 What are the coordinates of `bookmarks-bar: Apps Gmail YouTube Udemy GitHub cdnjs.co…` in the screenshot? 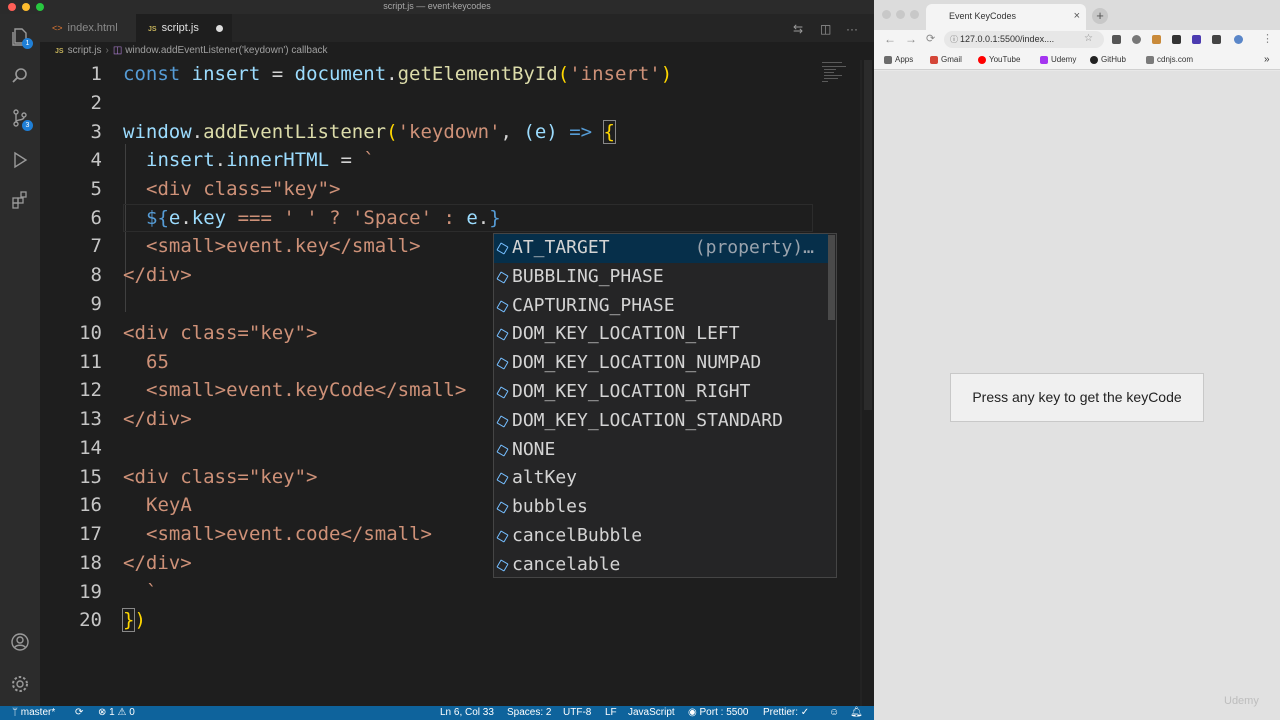 It's located at (1077, 60).